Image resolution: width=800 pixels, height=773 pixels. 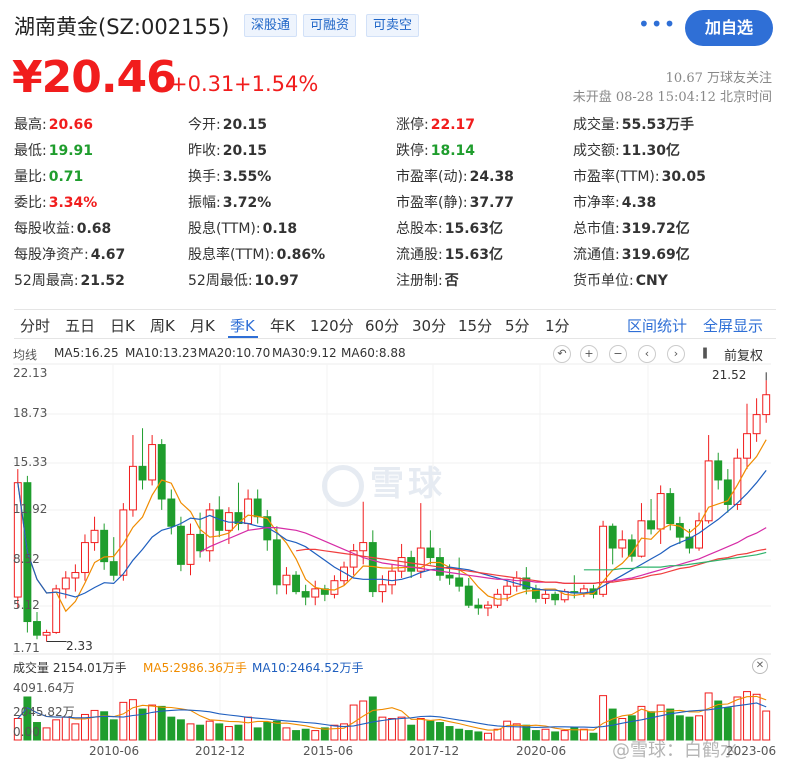 I want to click on y-tick-label: 8.52, so click(x=26, y=559).